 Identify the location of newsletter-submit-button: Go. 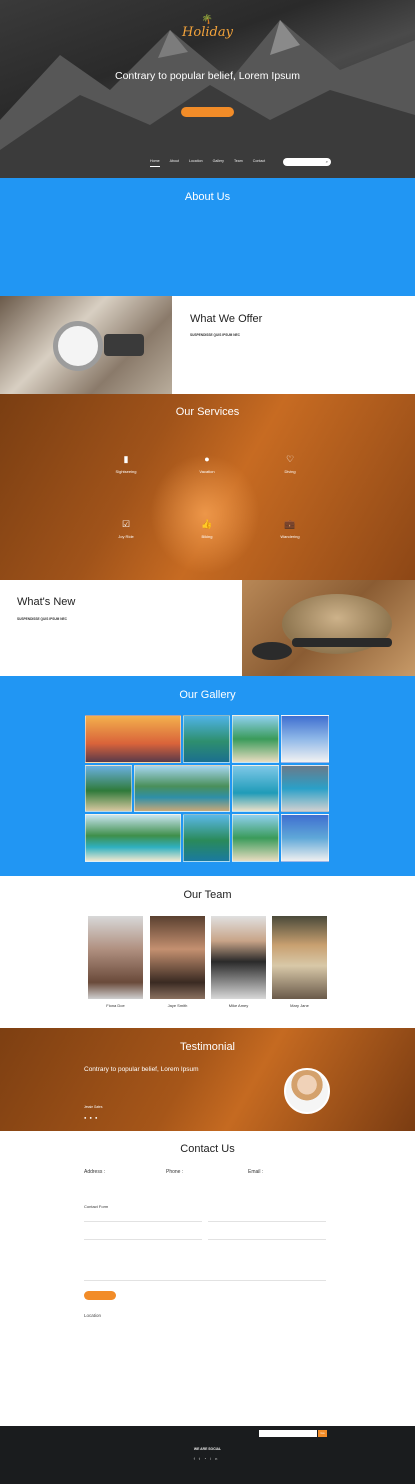
(322, 1433).